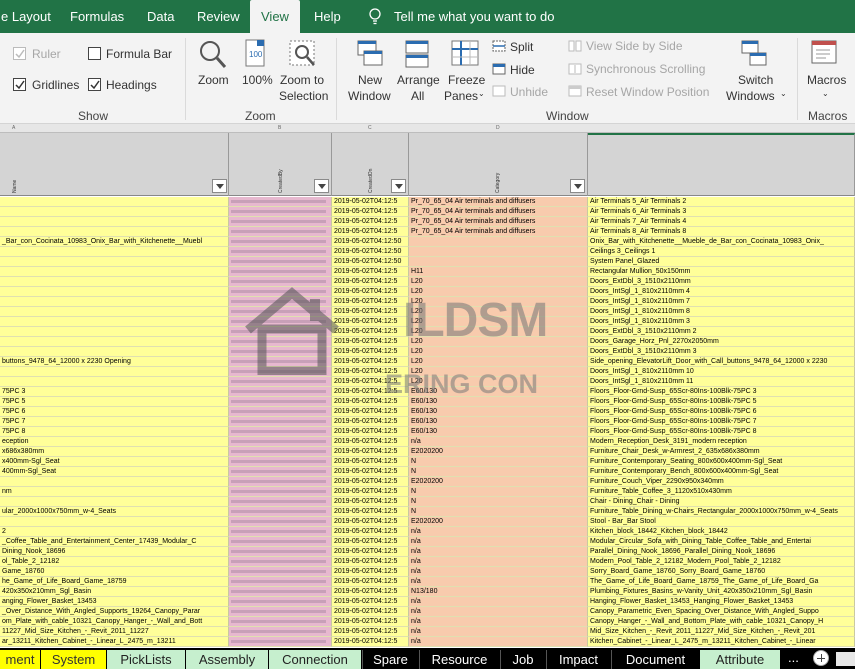  What do you see at coordinates (160, 16) in the screenshot?
I see `tab-data: Data` at bounding box center [160, 16].